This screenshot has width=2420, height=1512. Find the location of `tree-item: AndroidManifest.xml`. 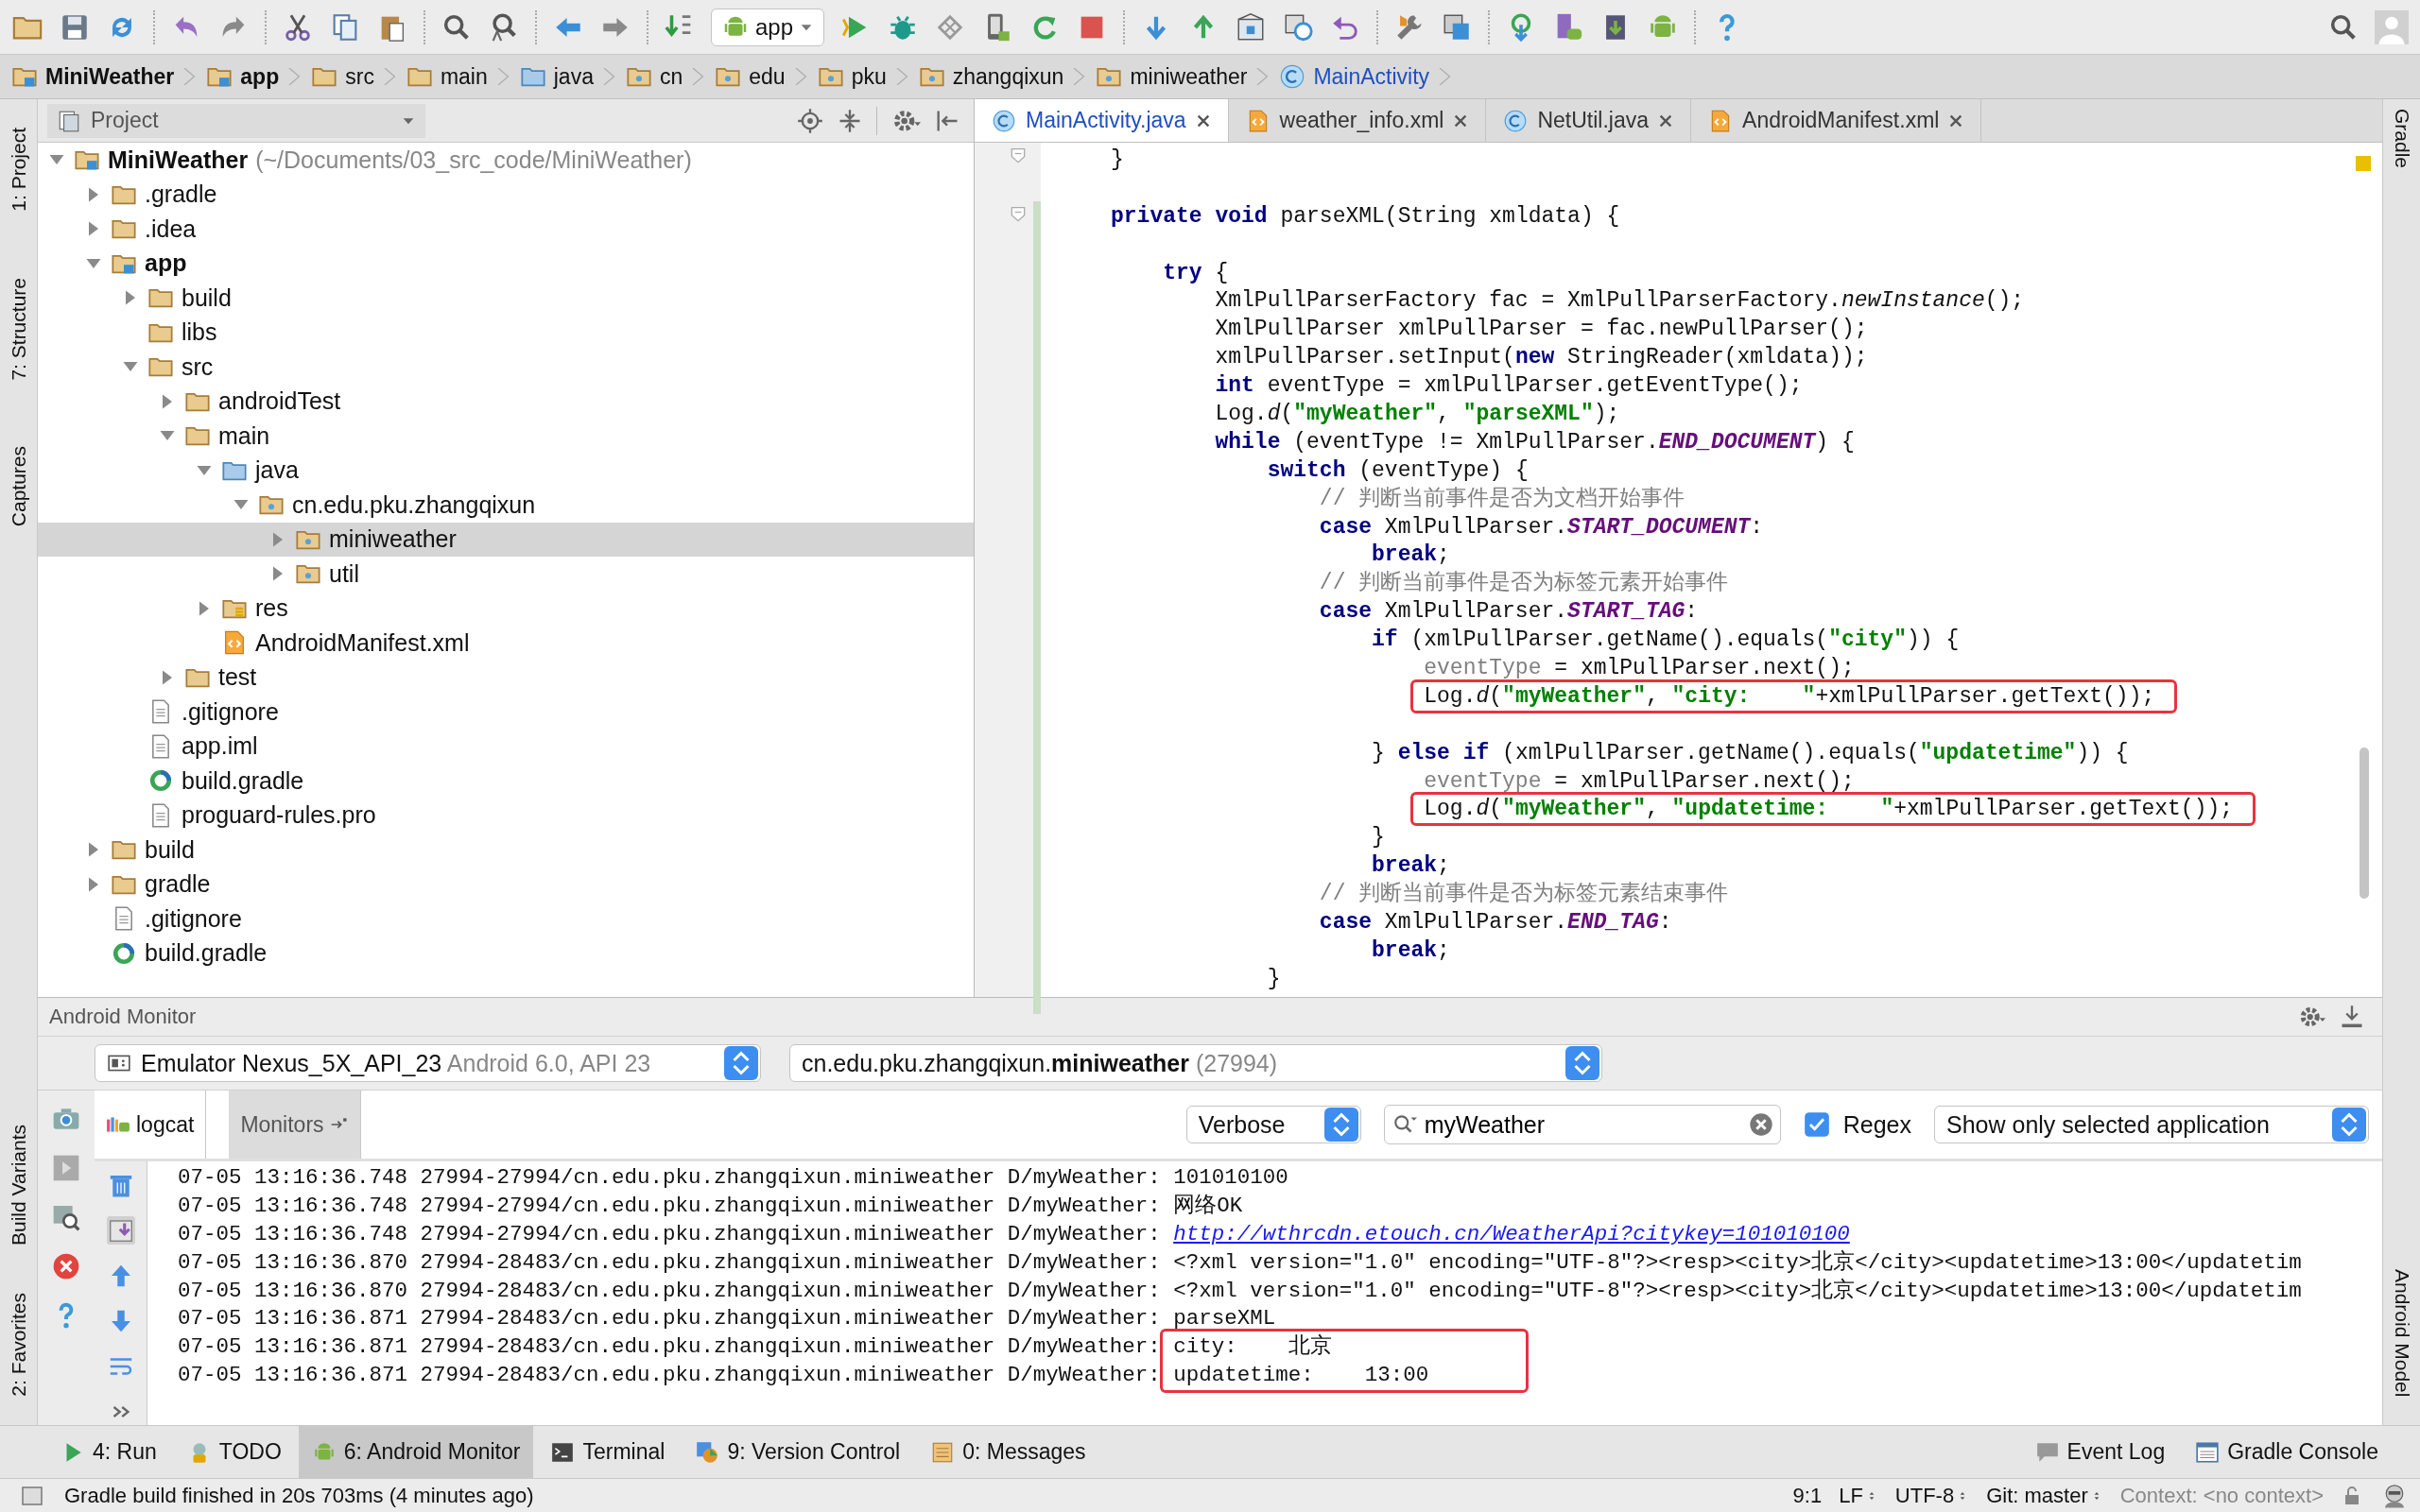

tree-item: AndroidManifest.xml is located at coordinates (506, 643).